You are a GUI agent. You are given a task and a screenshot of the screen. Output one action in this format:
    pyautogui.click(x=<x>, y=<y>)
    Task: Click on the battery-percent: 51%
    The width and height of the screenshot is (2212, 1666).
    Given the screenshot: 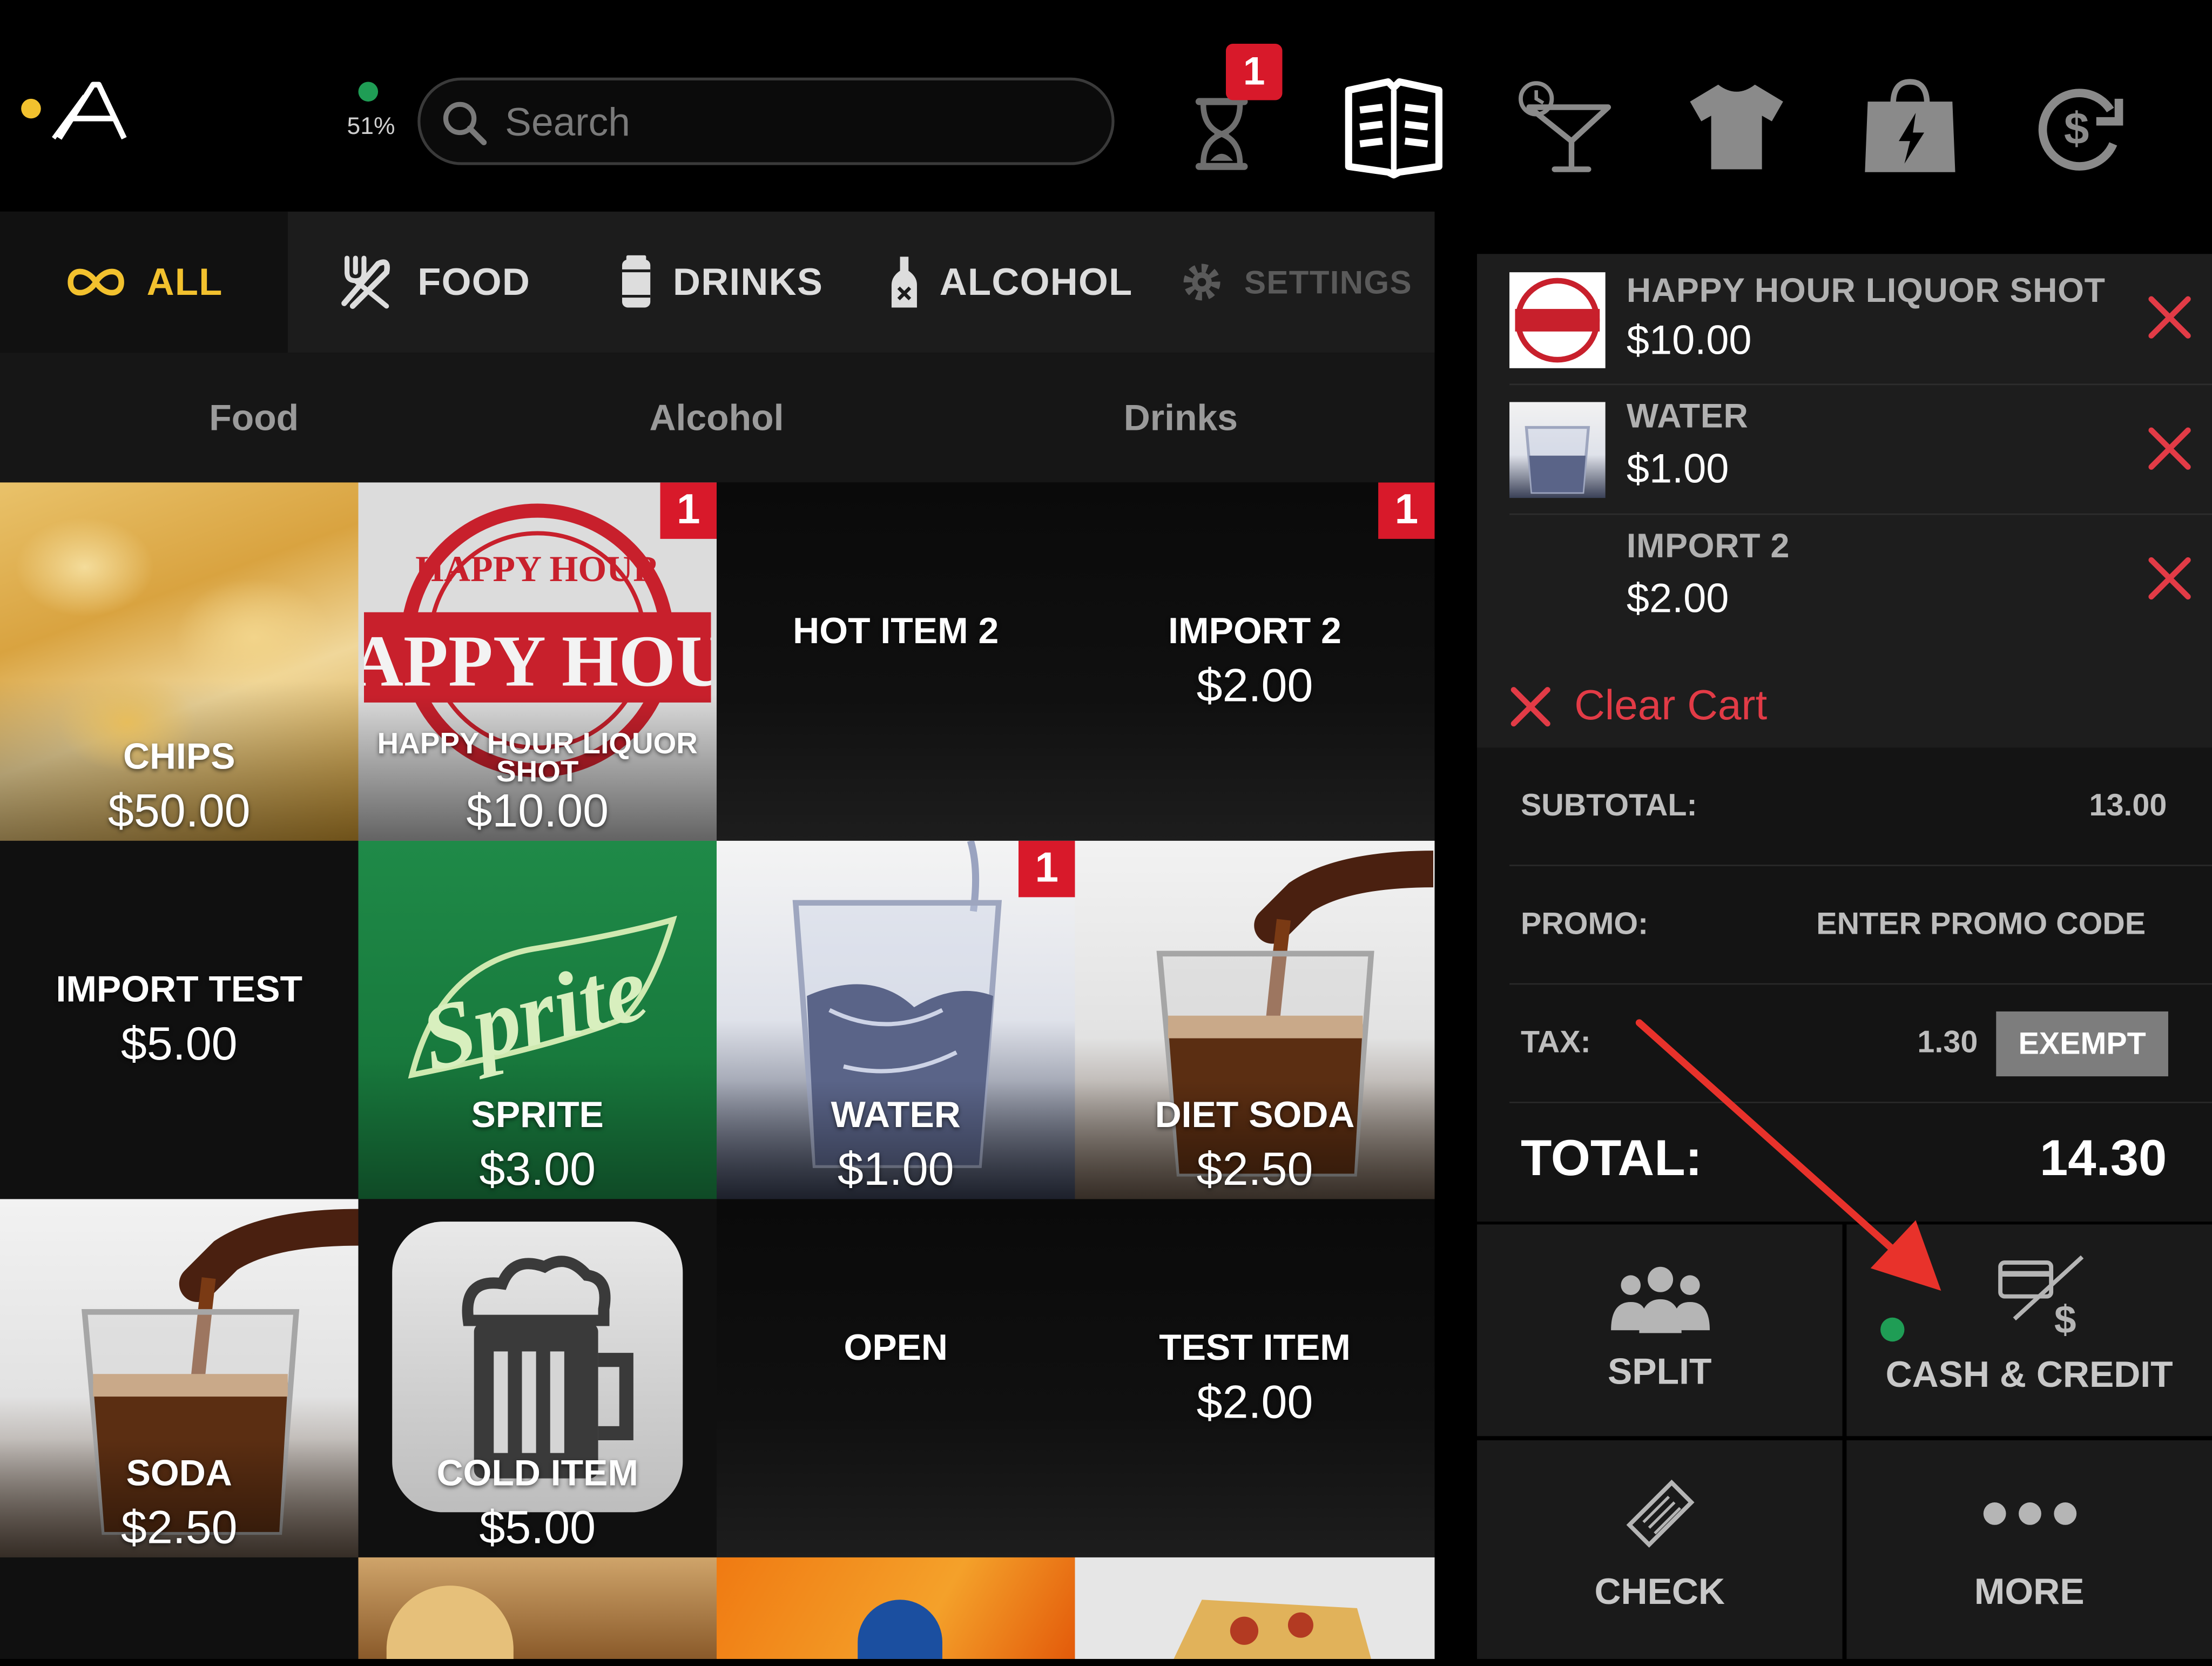 What is the action you would take?
    pyautogui.click(x=371, y=126)
    